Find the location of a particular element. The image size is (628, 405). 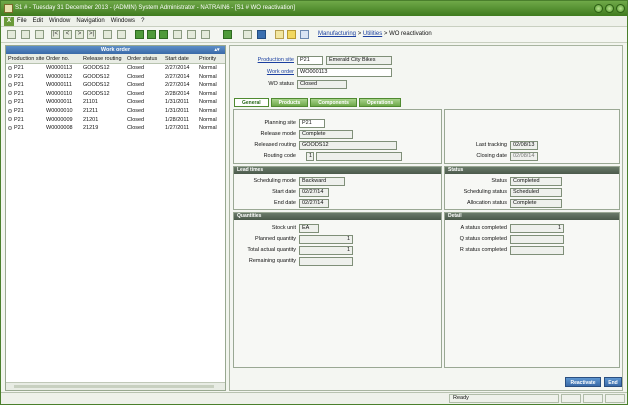

production-site-field: P21 is located at coordinates (310, 60).